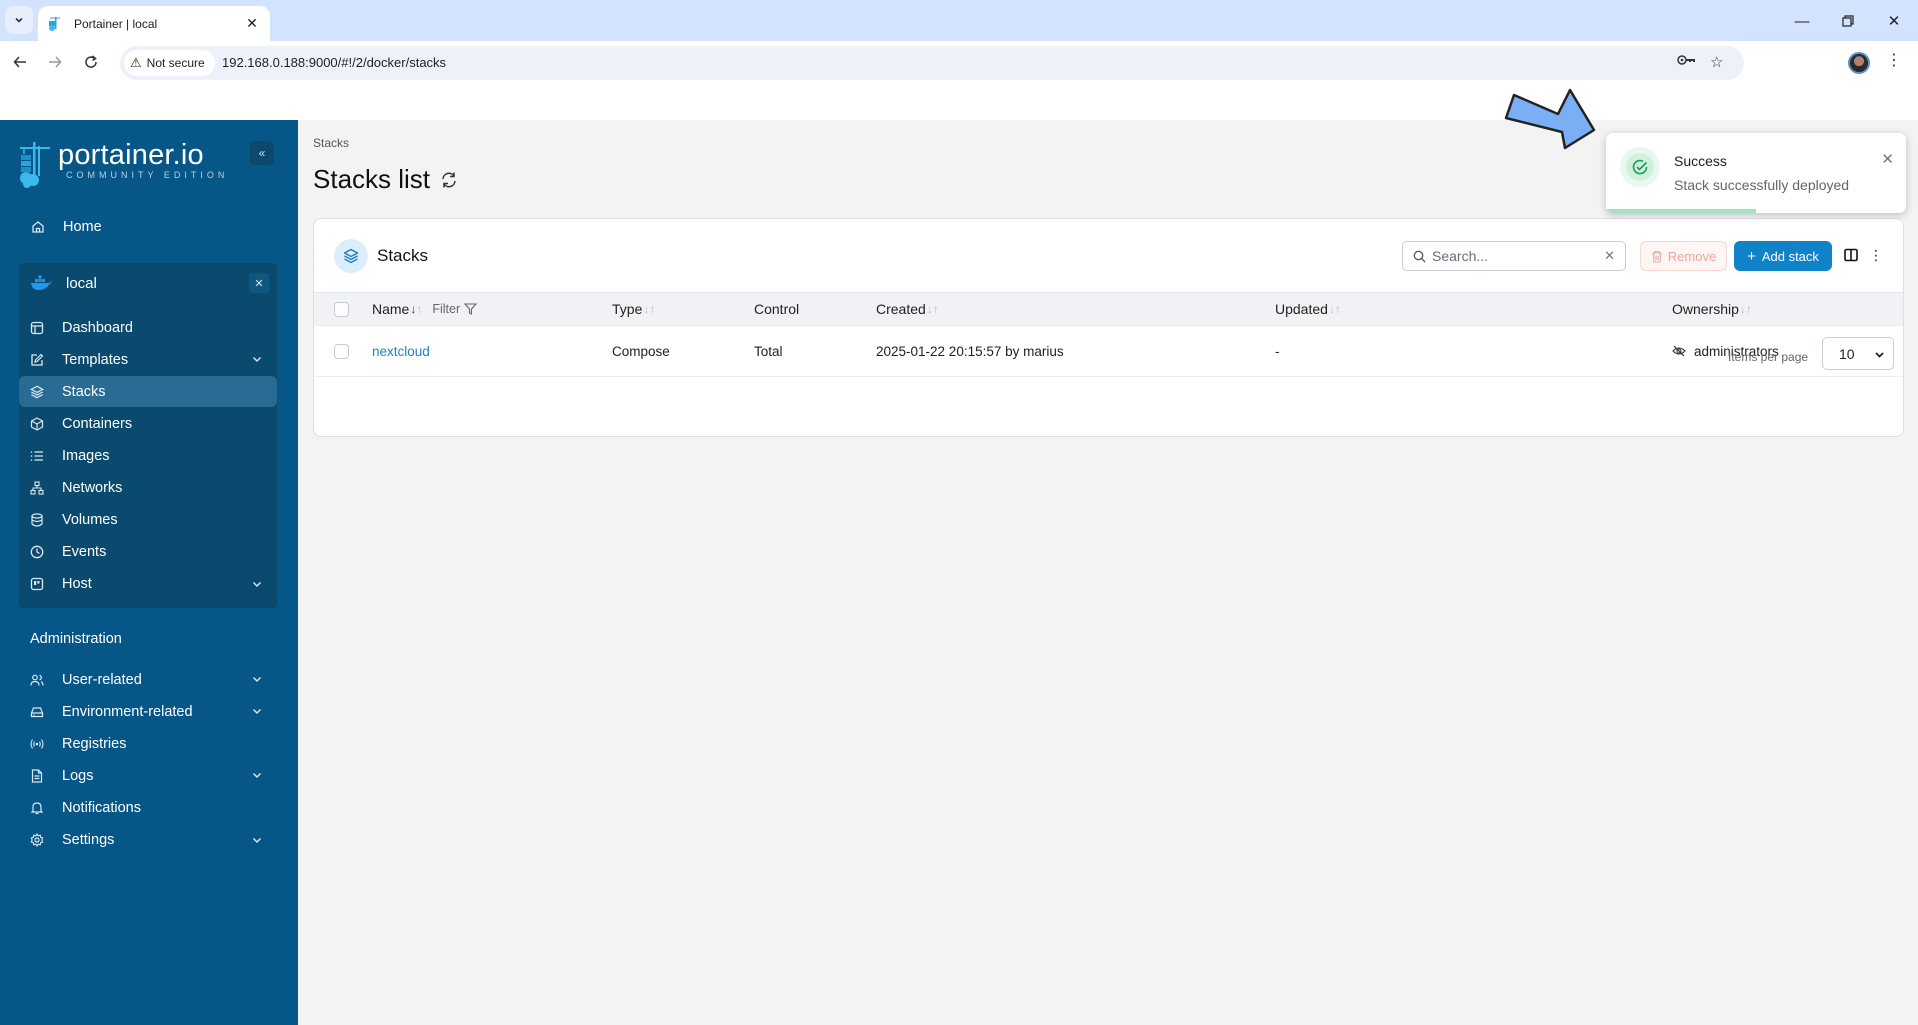  Describe the element at coordinates (148, 584) in the screenshot. I see `sidebar-item-host: Host` at that location.